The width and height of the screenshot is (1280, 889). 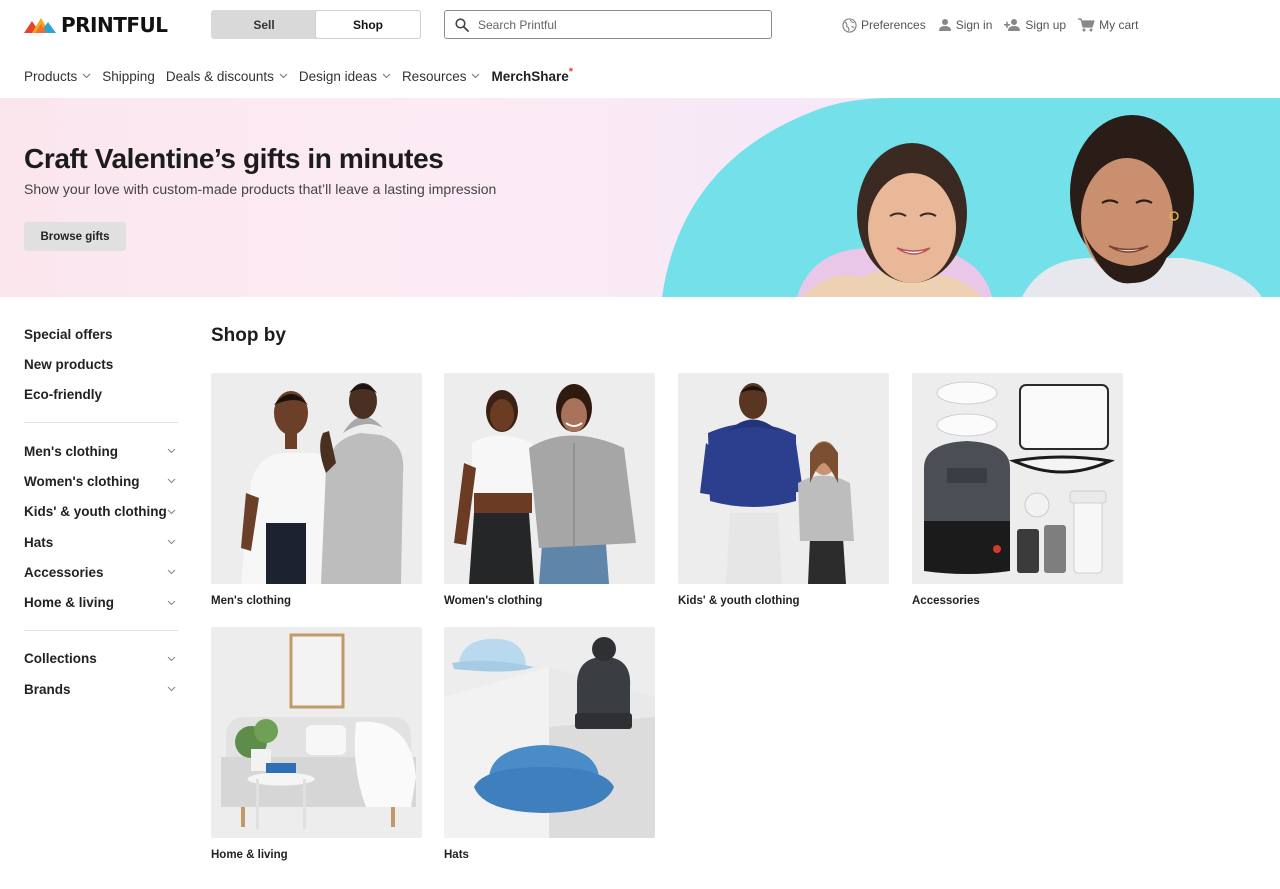 I want to click on nav-resources-label: Resources, so click(x=434, y=76).